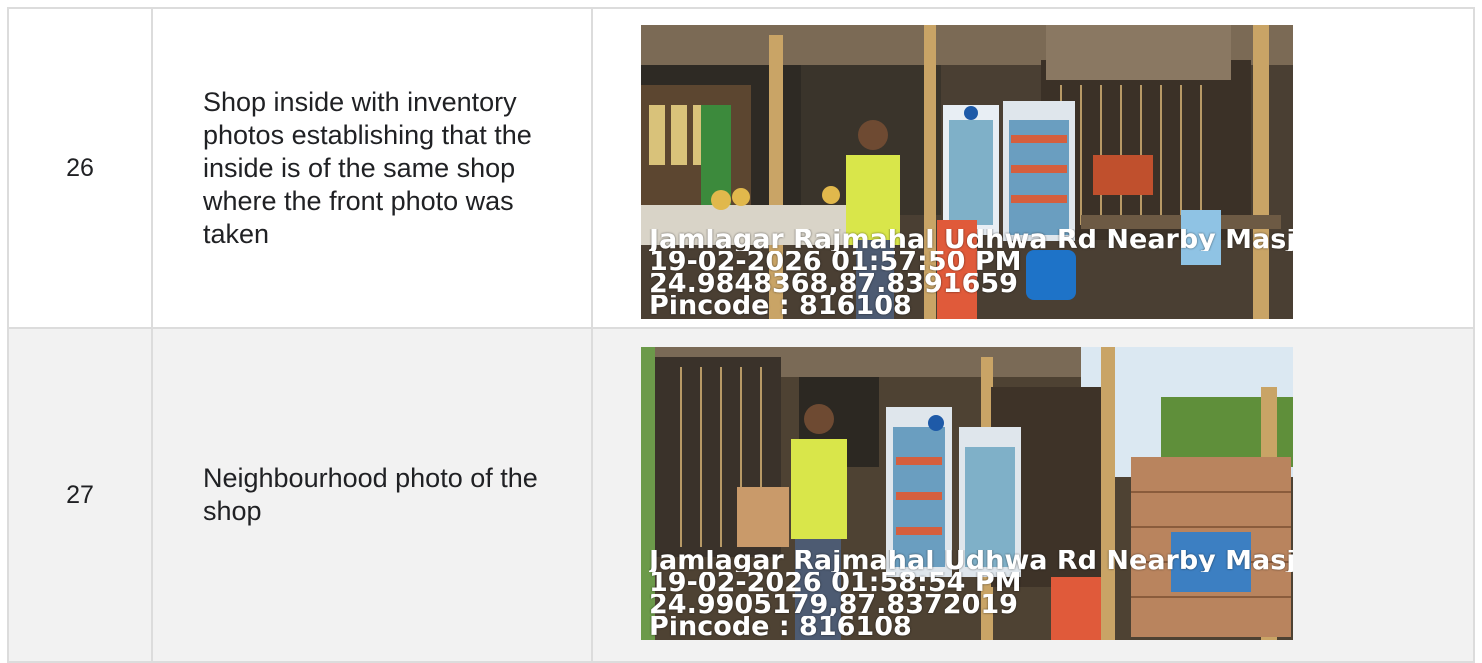  Describe the element at coordinates (835, 262) in the screenshot. I see `stamp-datetime: 19-02-2026 01:57:50 PM` at that location.